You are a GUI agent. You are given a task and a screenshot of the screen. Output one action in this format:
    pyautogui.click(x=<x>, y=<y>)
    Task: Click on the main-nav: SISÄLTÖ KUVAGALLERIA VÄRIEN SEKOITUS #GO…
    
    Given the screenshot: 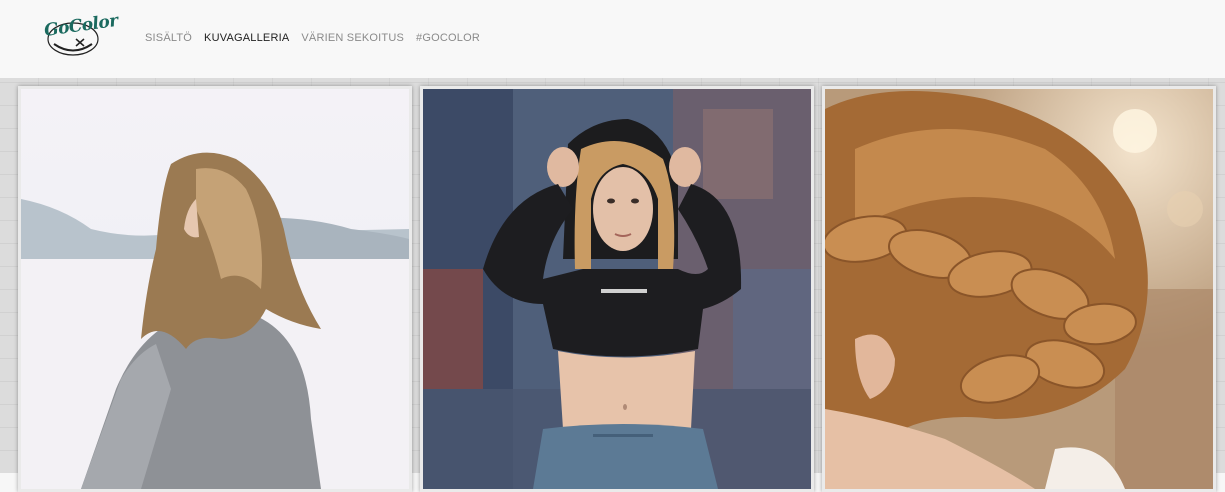 What is the action you would take?
    pyautogui.click(x=318, y=38)
    